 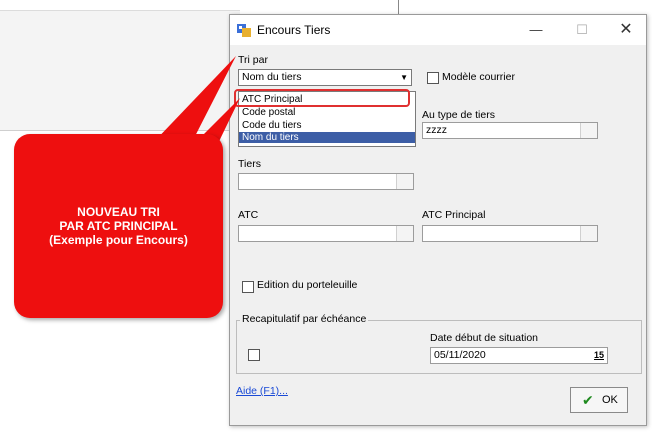 What do you see at coordinates (536, 30) in the screenshot?
I see `minimize-button: —` at bounding box center [536, 30].